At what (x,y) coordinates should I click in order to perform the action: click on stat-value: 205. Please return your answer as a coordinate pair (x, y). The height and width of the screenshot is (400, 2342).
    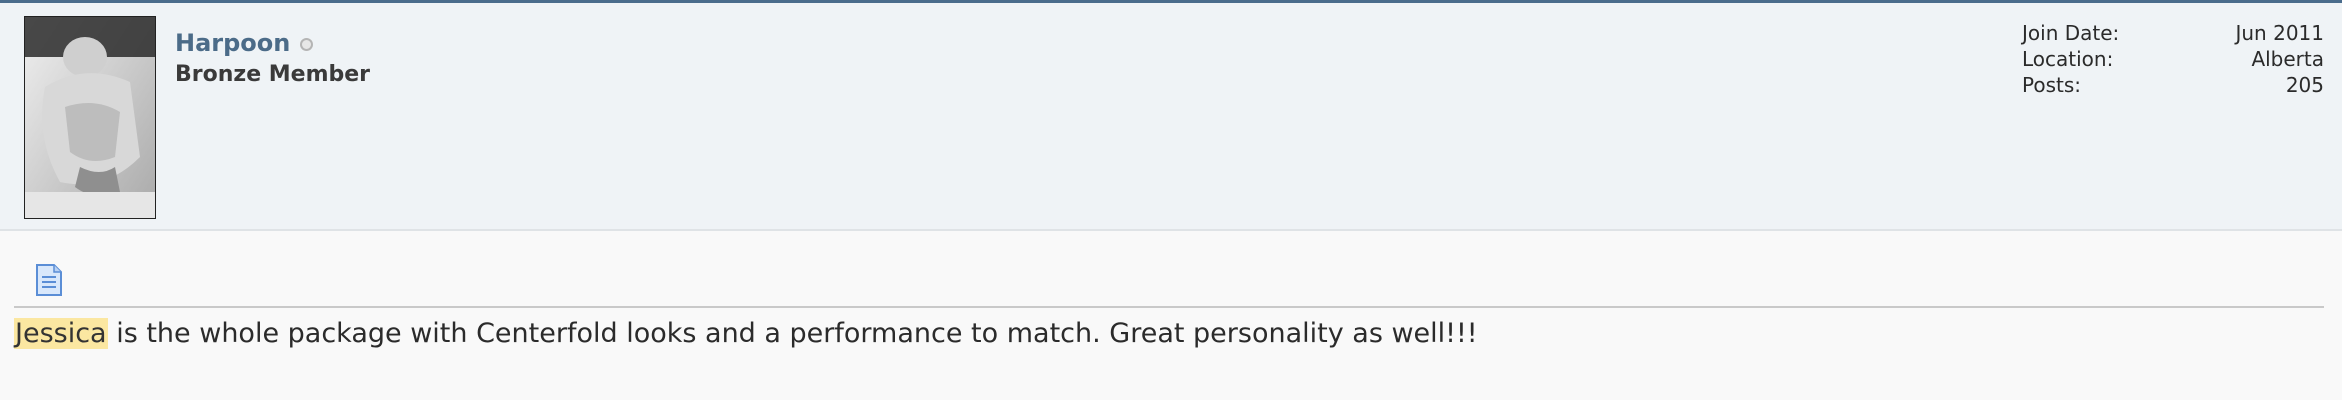
    Looking at the image, I should click on (2304, 85).